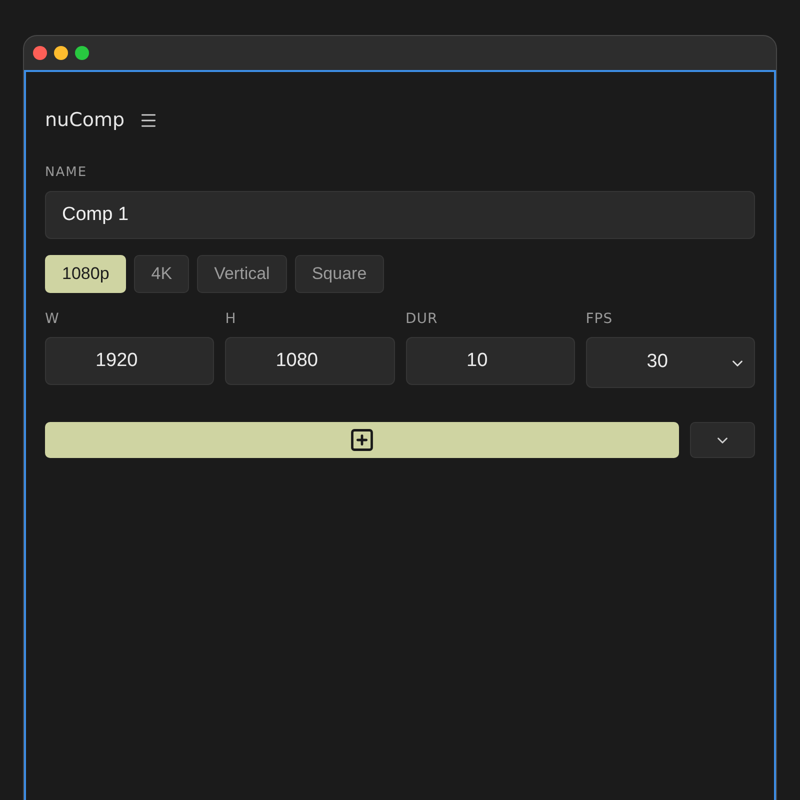 The height and width of the screenshot is (800, 800). What do you see at coordinates (52, 319) in the screenshot?
I see `field-label: W` at bounding box center [52, 319].